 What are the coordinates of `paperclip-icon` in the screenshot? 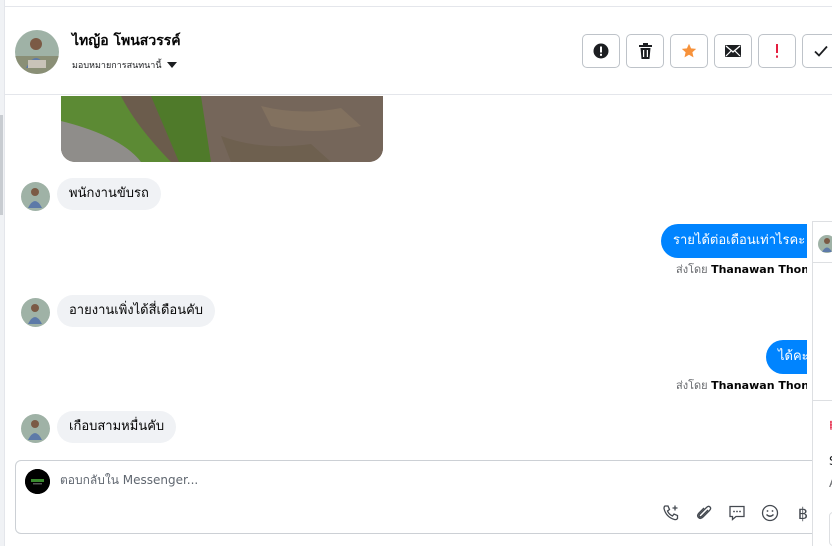 It's located at (704, 513).